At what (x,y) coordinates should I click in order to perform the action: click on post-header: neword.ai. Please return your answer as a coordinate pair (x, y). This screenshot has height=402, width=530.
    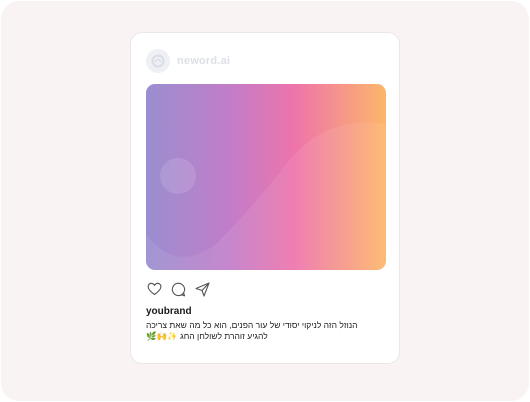
    Looking at the image, I should click on (188, 61).